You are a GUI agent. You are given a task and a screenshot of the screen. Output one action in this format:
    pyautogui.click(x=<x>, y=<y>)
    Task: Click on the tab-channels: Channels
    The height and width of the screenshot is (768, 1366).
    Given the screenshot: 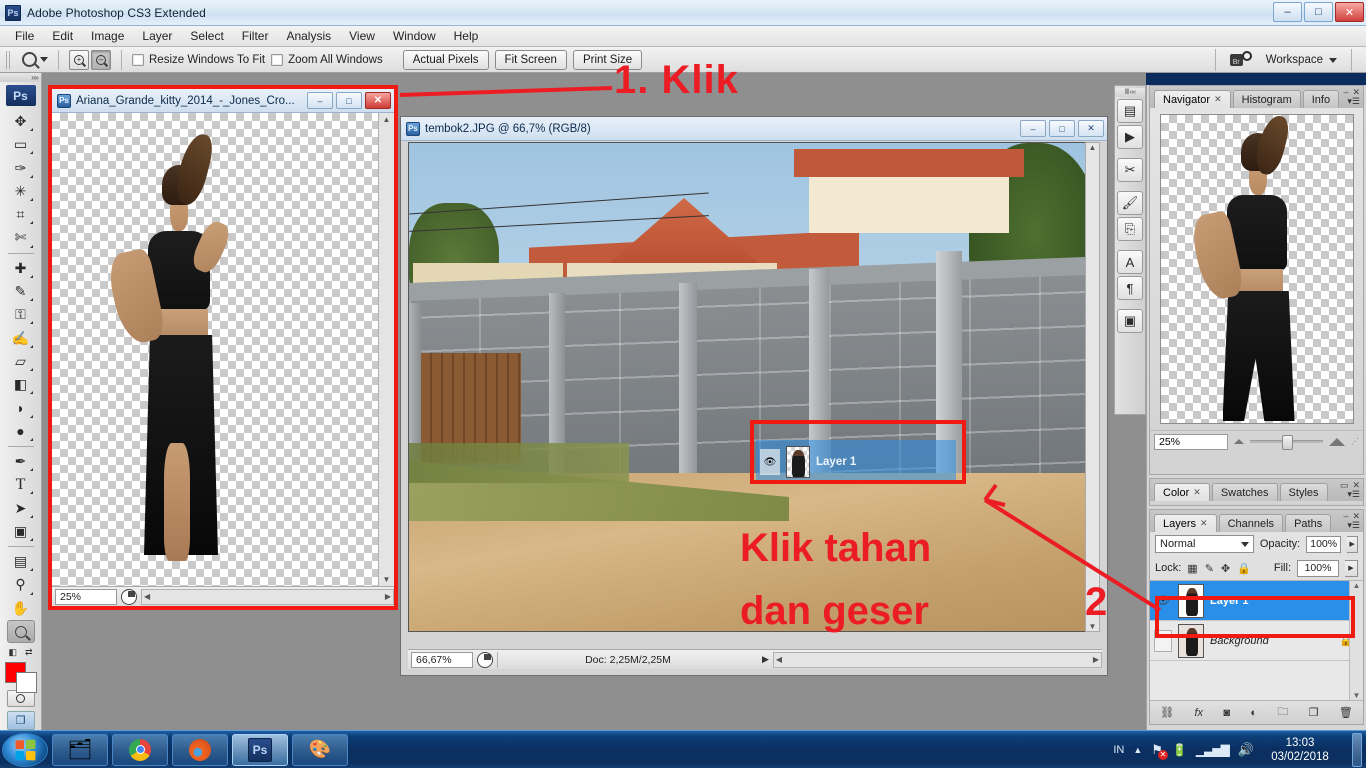 What is the action you would take?
    pyautogui.click(x=1251, y=523)
    